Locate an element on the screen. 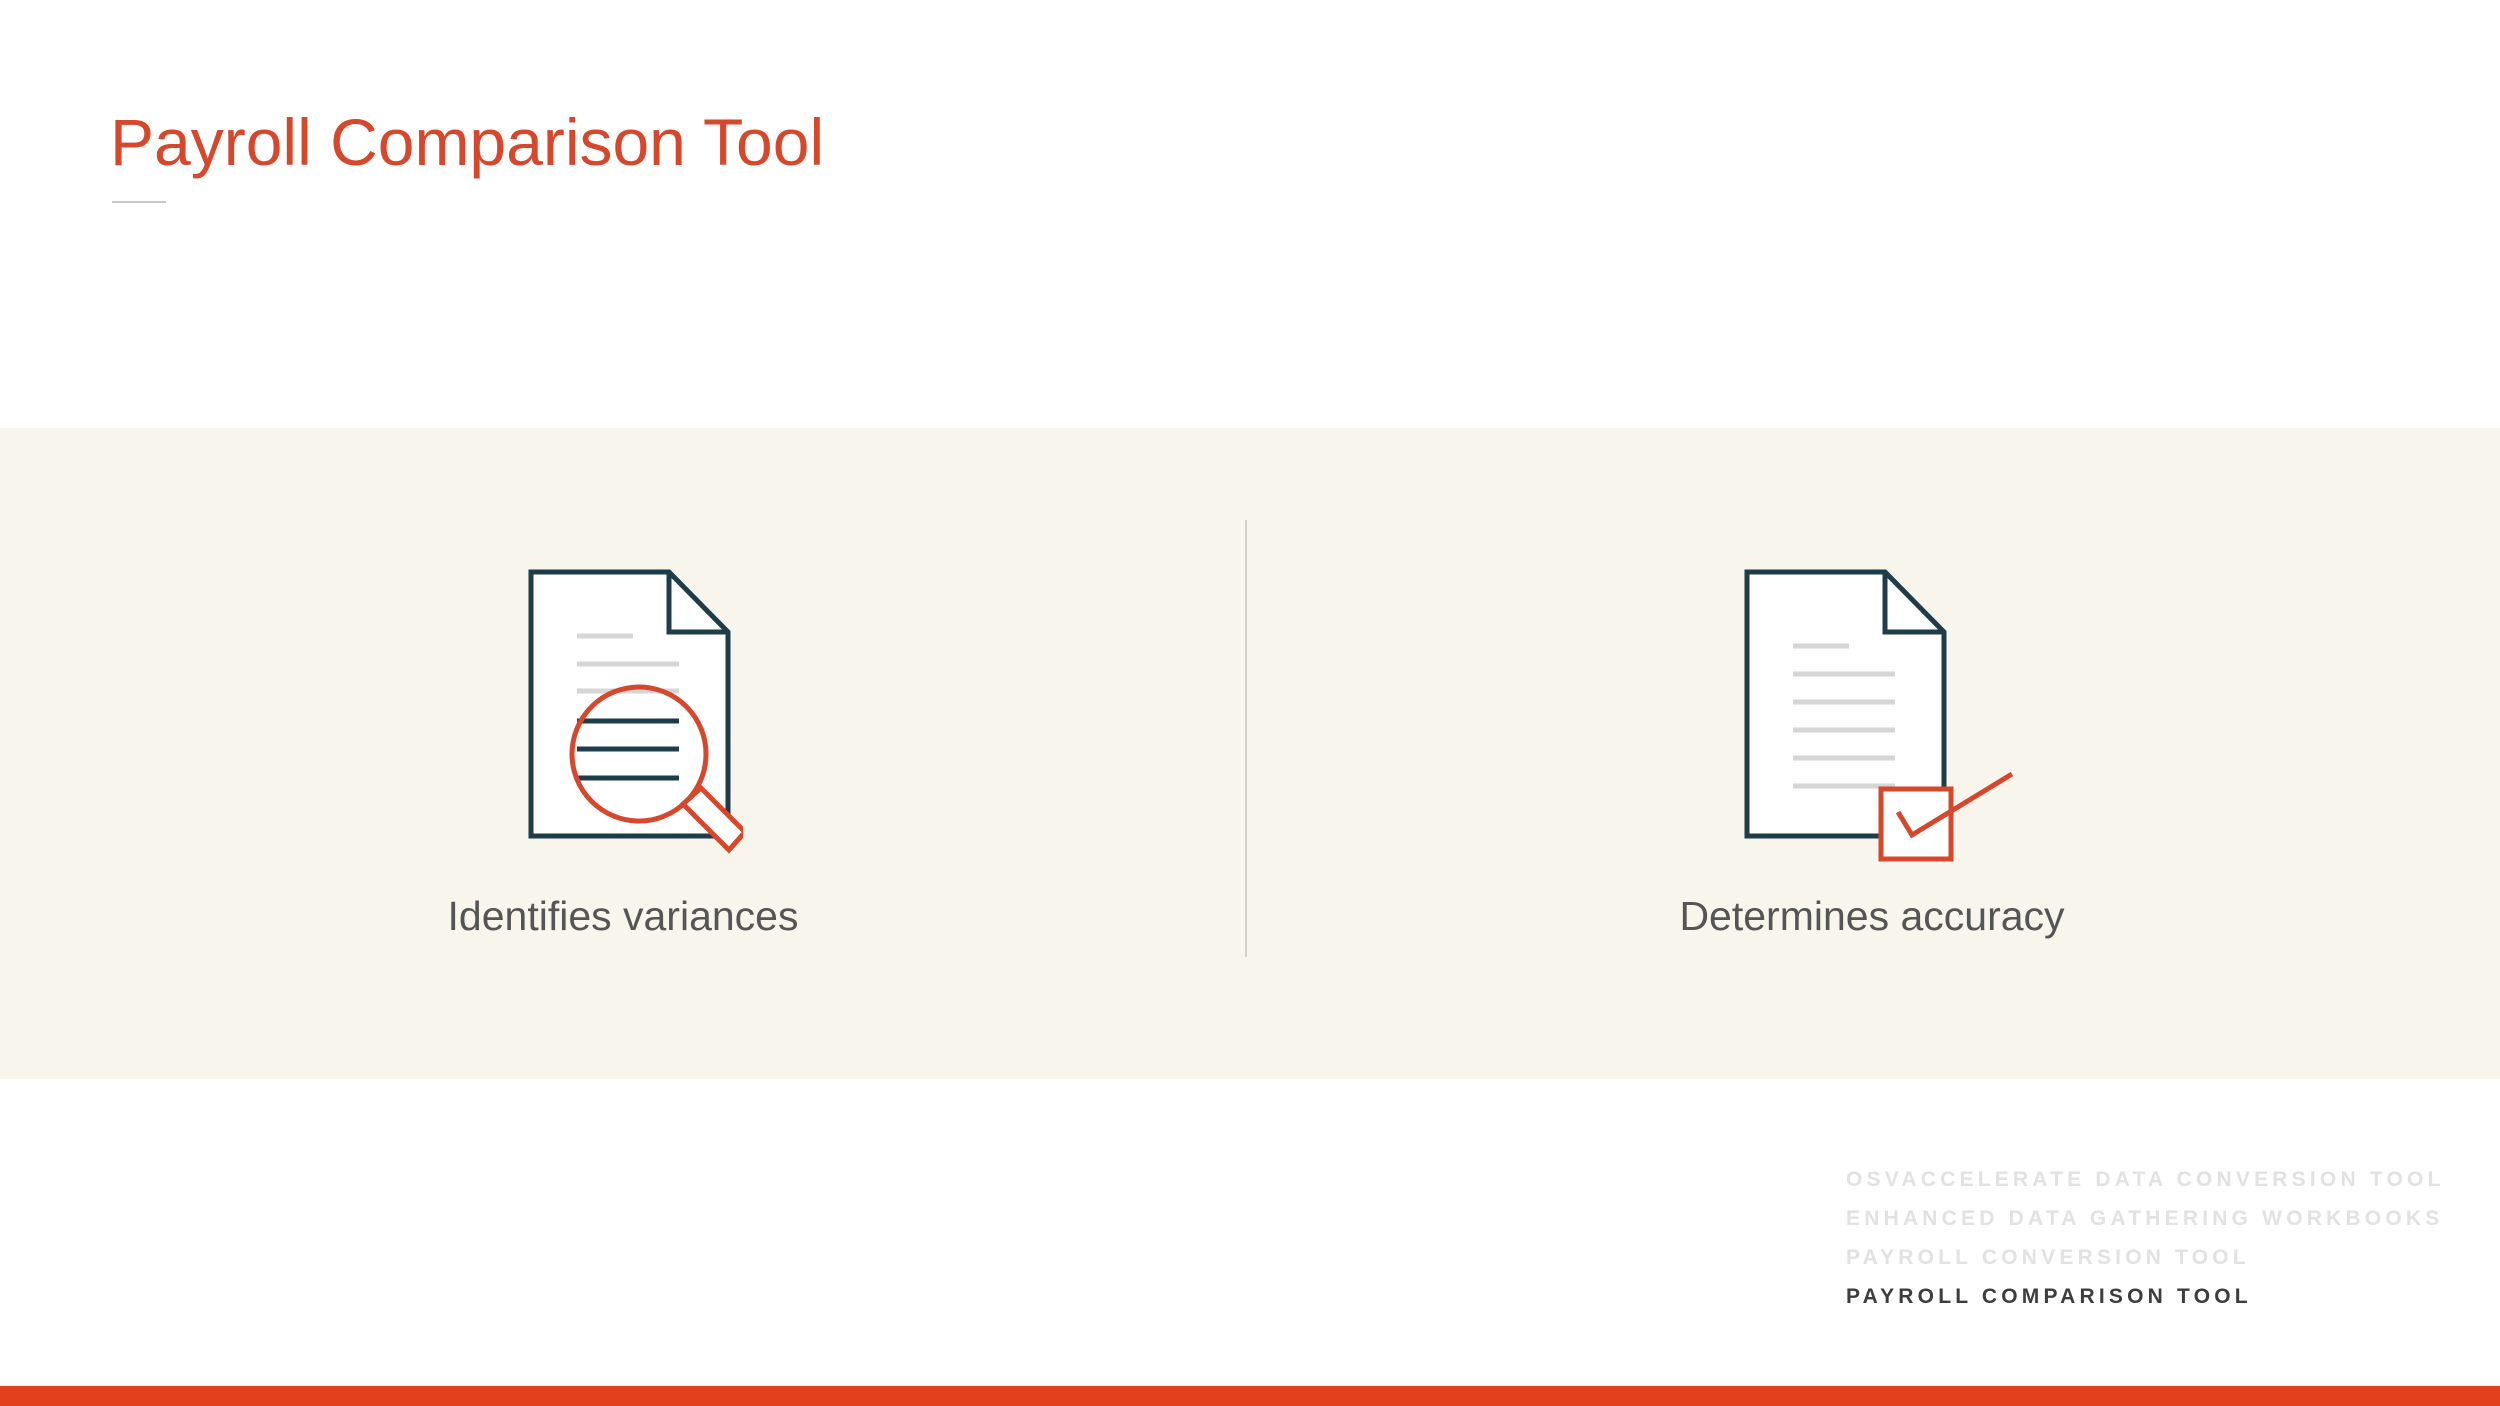  document-magnifier-icon is located at coordinates (635, 711).